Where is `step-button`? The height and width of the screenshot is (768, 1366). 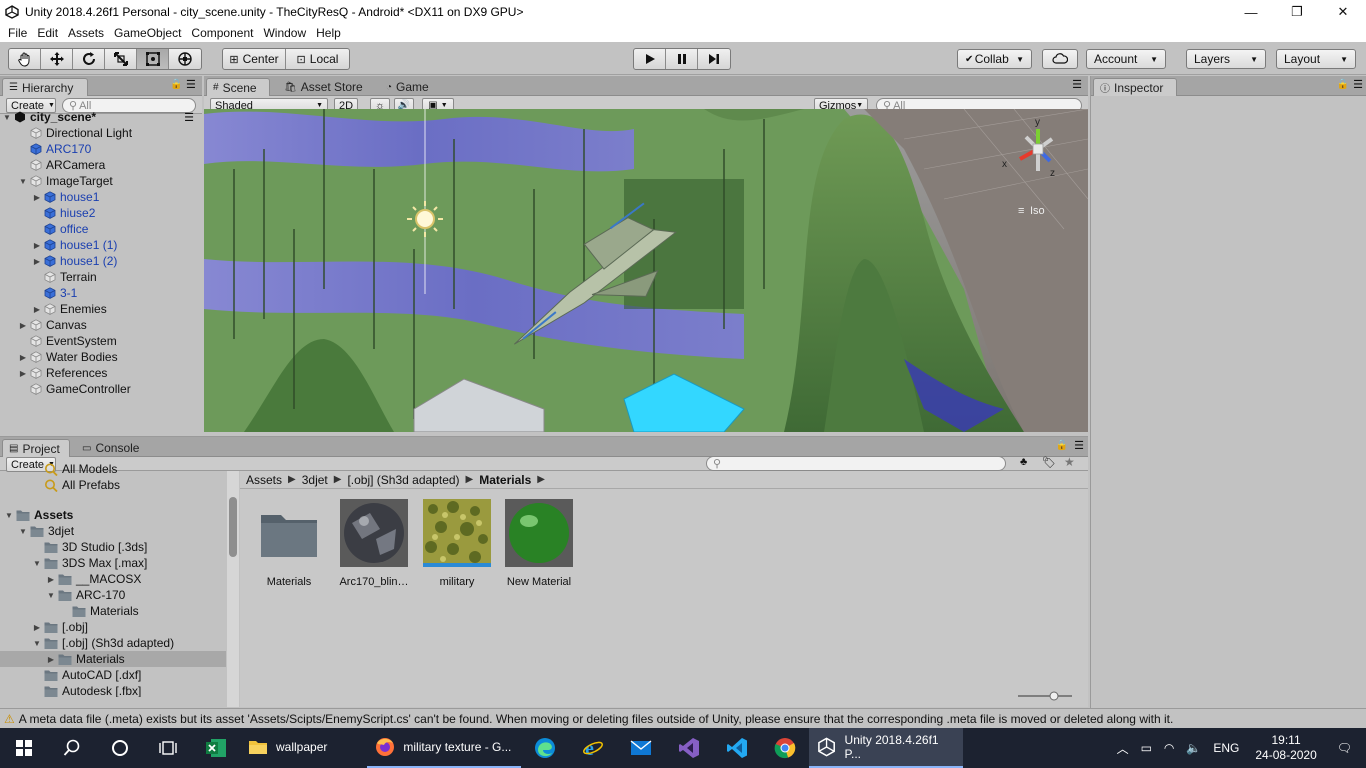
step-button is located at coordinates (714, 59).